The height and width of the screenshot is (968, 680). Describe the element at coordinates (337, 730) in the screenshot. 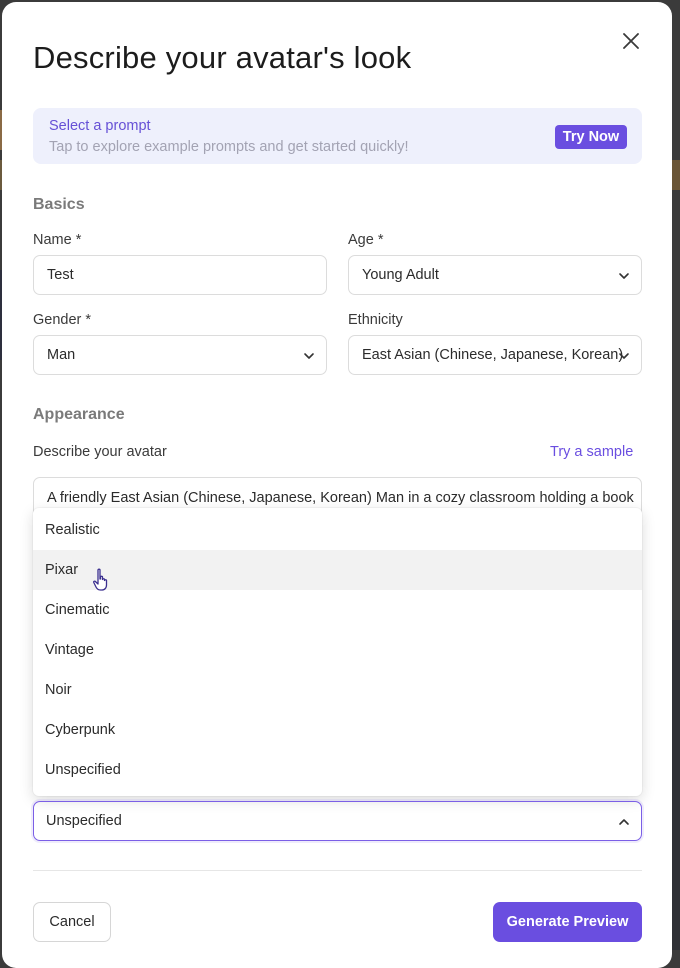

I see `style-option-cyberpunk: Cyberpunk` at that location.